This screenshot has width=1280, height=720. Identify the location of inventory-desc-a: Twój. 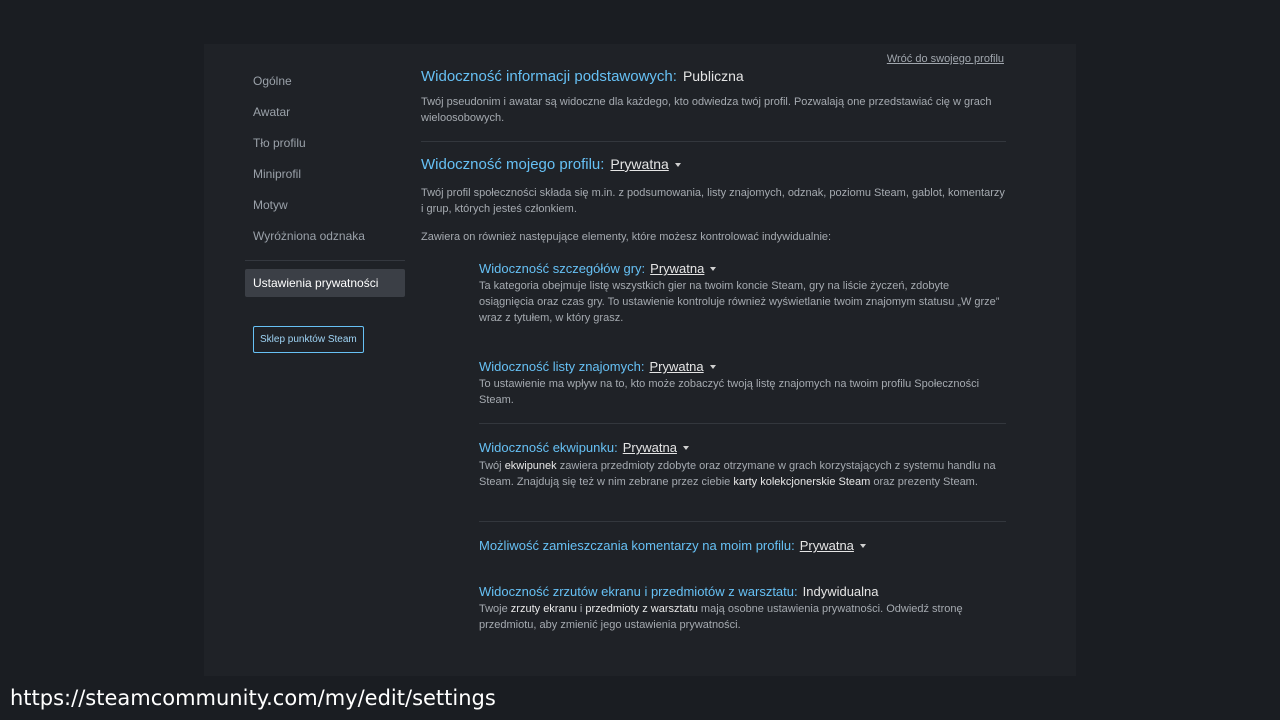
(492, 466).